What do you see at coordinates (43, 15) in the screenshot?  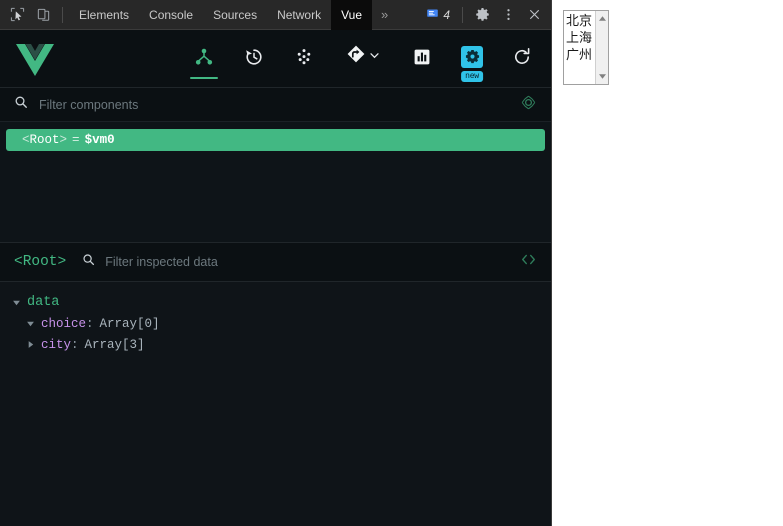 I see `device-toolbar-icon` at bounding box center [43, 15].